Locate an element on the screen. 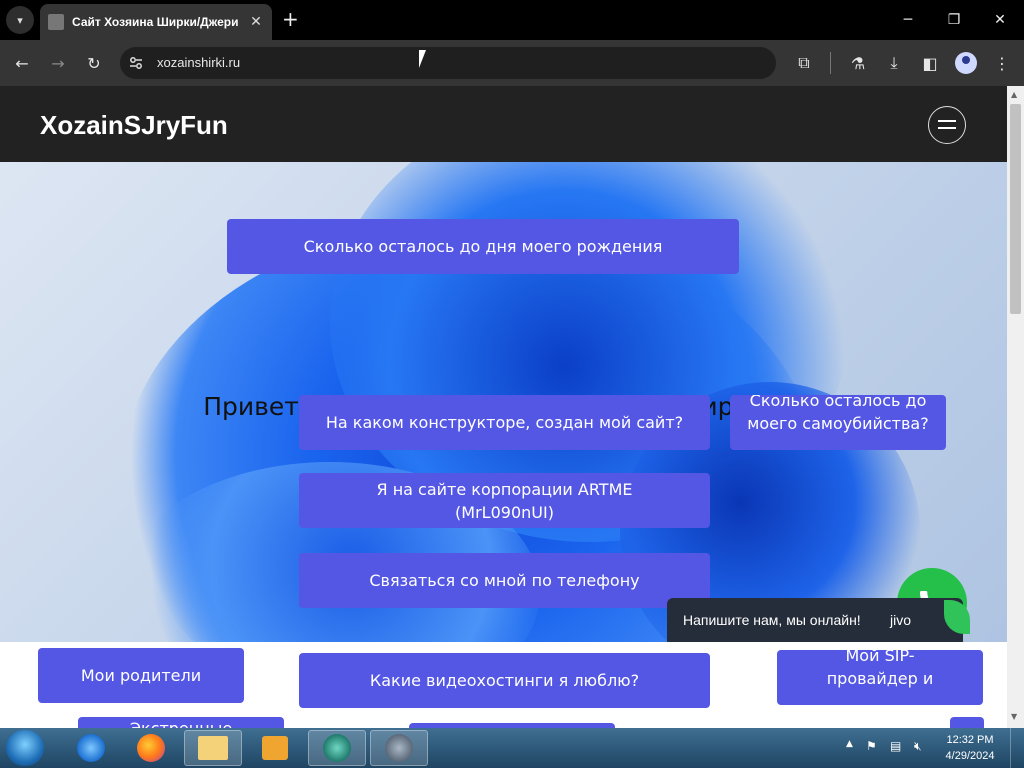 Image resolution: width=1024 pixels, height=768 pixels. chat-widget: Напишите нам, мы онлайн! is located at coordinates (815, 620).